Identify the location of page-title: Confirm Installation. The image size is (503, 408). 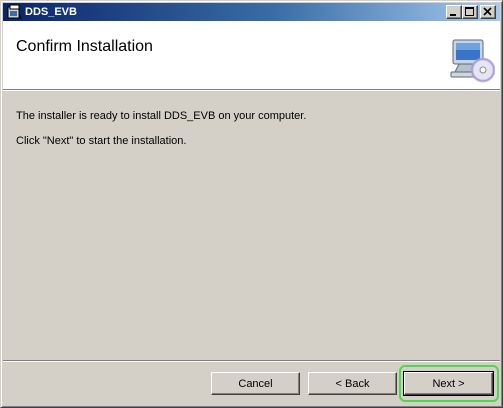
(84, 46).